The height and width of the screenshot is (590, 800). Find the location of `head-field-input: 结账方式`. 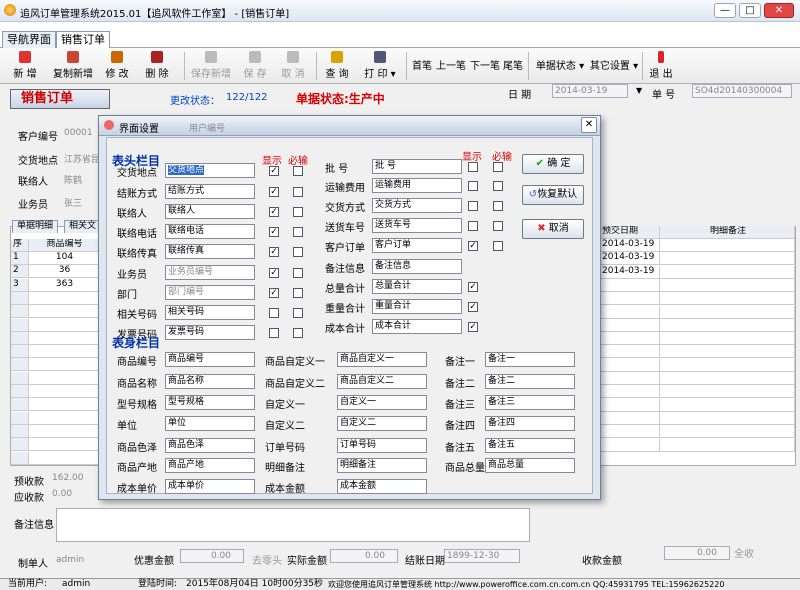

head-field-input: 结账方式 is located at coordinates (210, 191).